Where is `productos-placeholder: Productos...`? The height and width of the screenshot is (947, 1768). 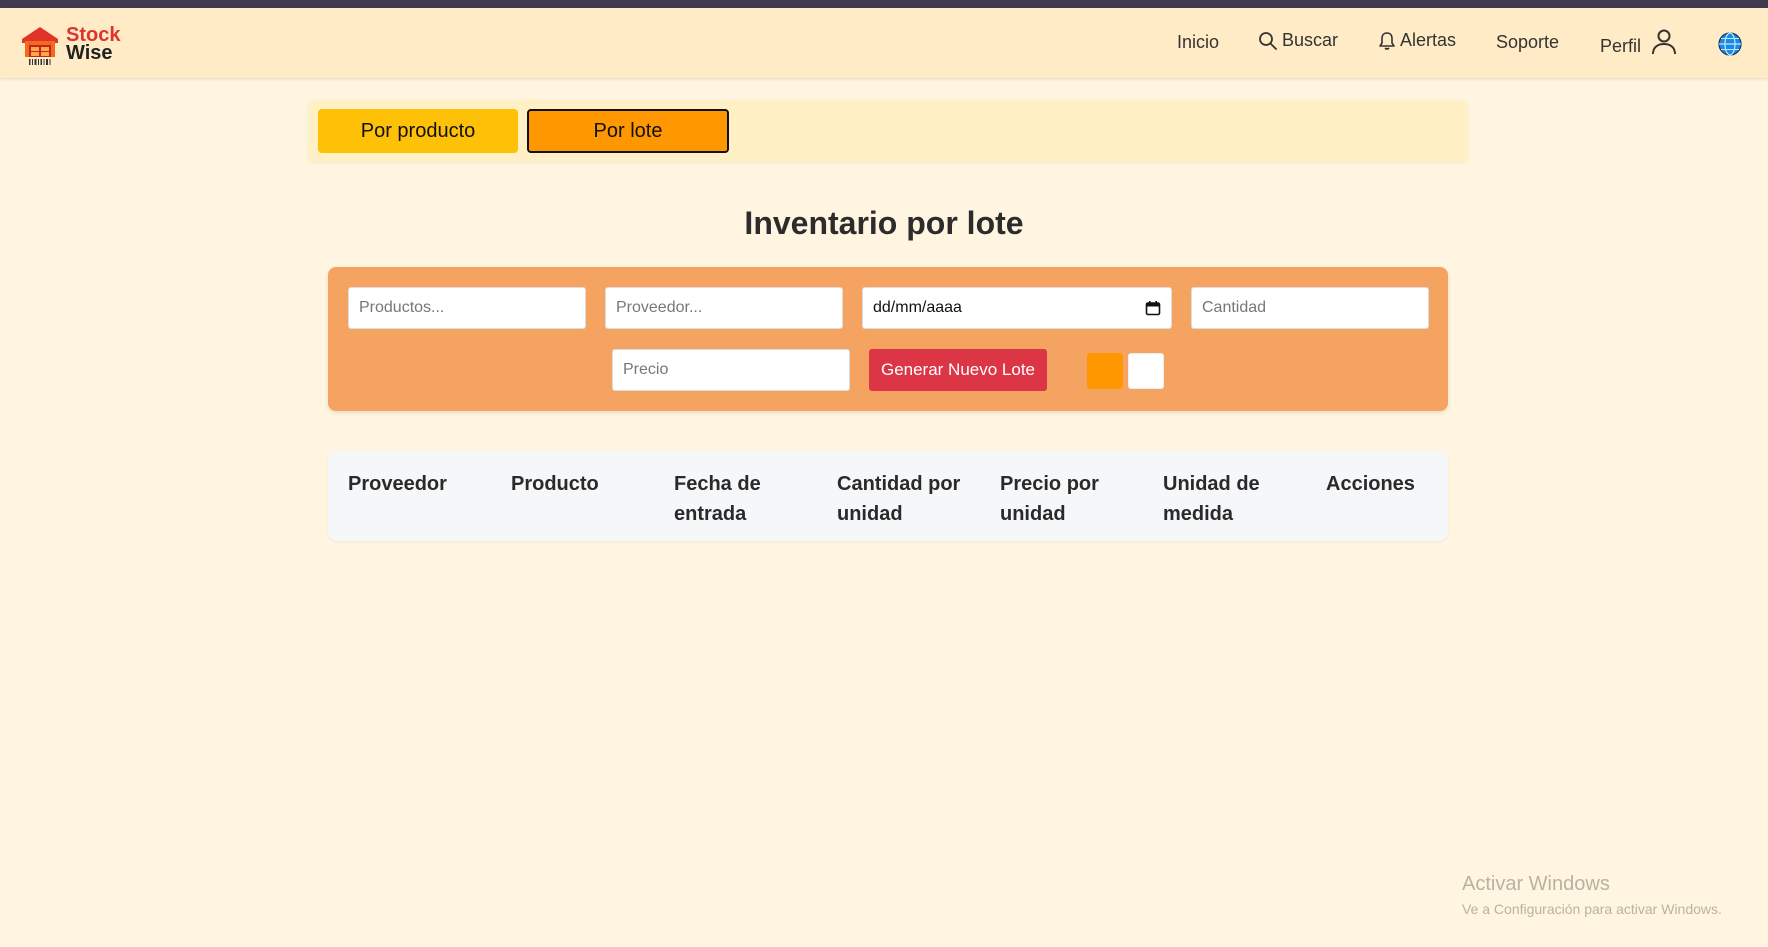 productos-placeholder: Productos... is located at coordinates (402, 307).